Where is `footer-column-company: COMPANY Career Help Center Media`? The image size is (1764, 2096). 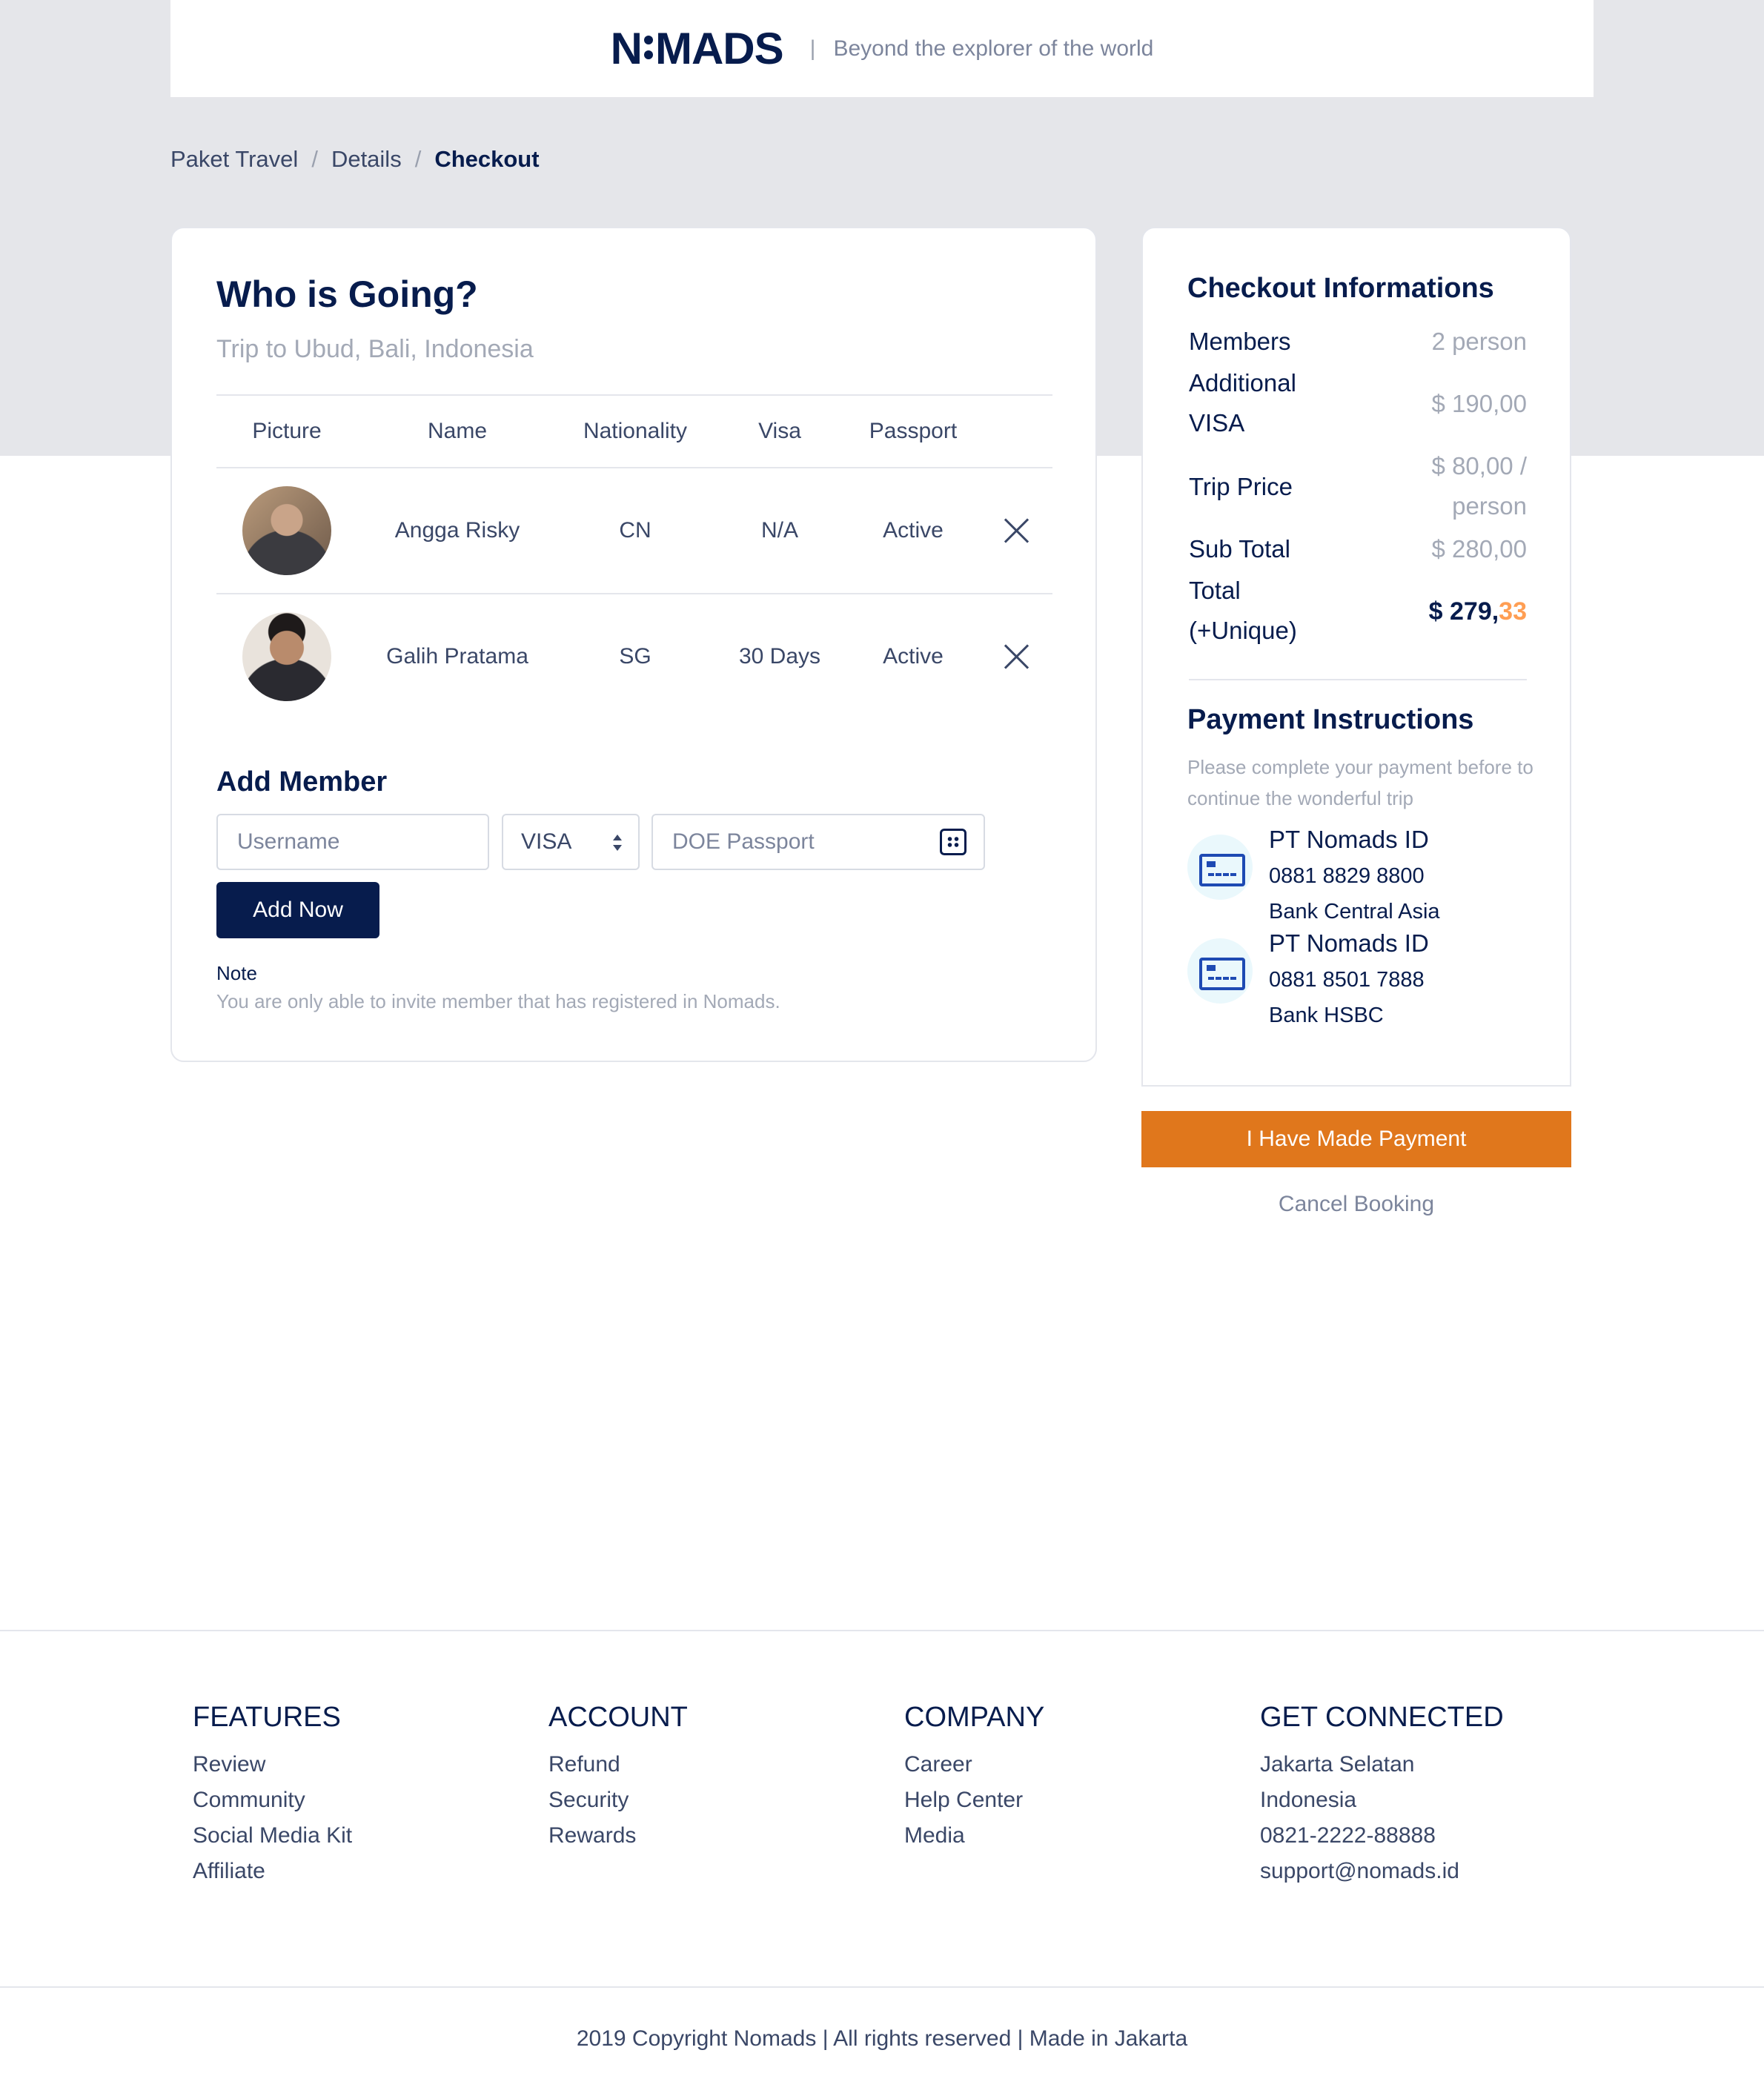 footer-column-company: COMPANY Career Help Center Media is located at coordinates (974, 1778).